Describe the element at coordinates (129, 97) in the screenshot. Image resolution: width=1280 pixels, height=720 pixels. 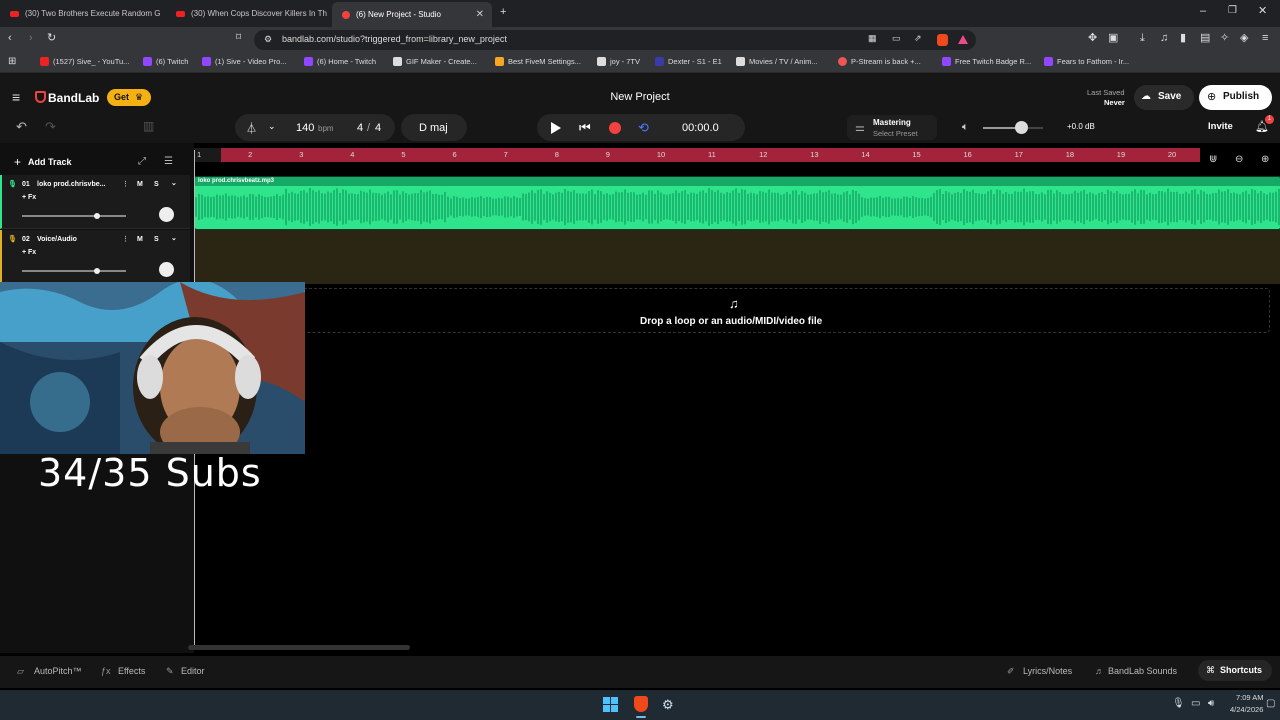
I see `get-button: Get ♛` at that location.